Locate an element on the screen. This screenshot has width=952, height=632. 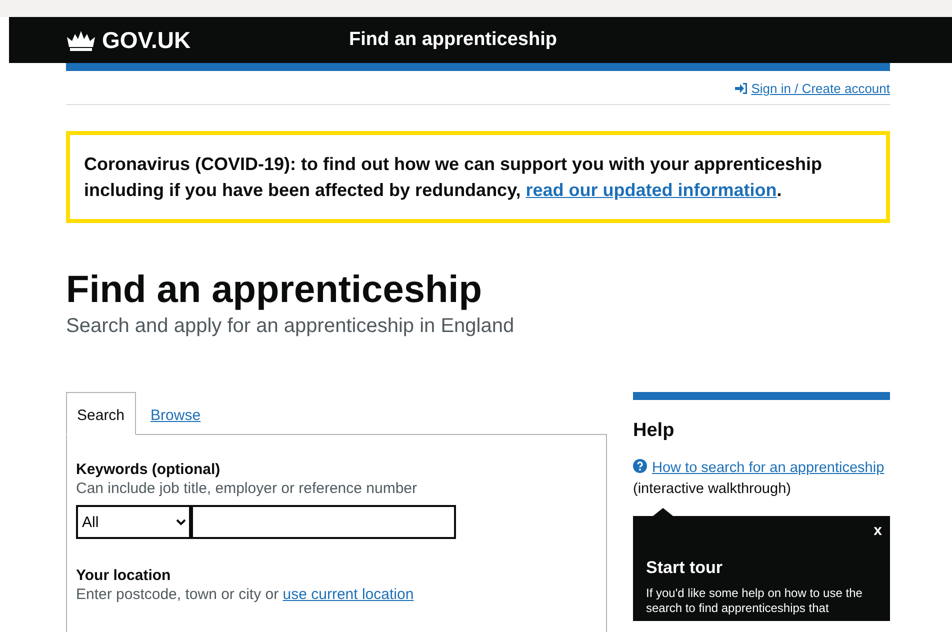
tour-text: If you'd like some help on how to use the search to find apprenticeships that is located at coordinates (755, 601).